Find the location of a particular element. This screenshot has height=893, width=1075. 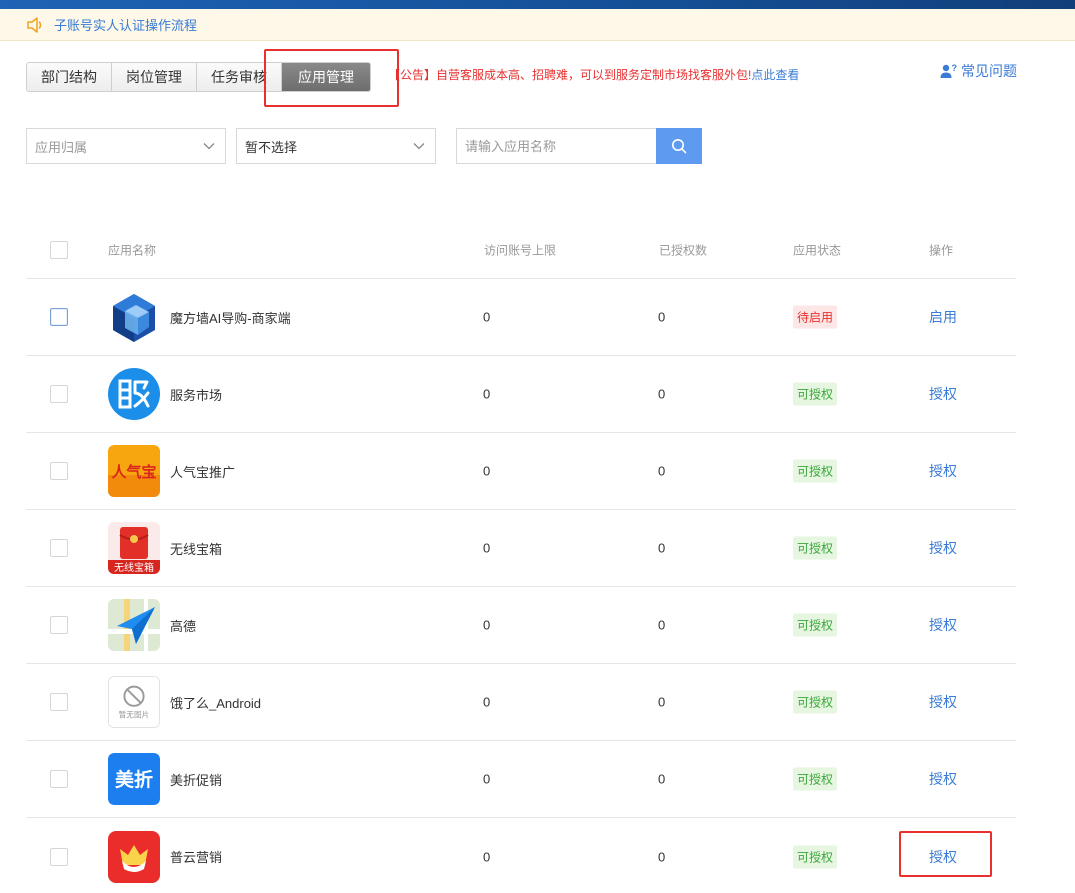

faq-link: ? 常见问题 is located at coordinates (978, 71).